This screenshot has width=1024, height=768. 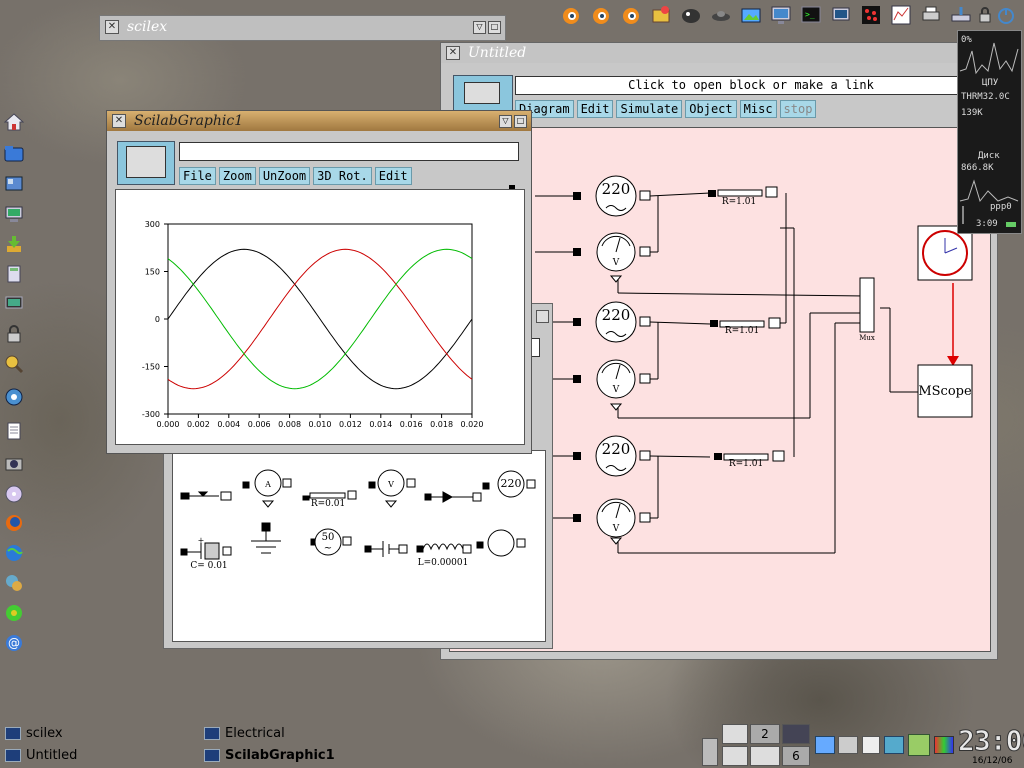 What do you see at coordinates (319, 121) in the screenshot?
I see `title-bar: ✕ ScilabGraphic1 ▽ □` at bounding box center [319, 121].